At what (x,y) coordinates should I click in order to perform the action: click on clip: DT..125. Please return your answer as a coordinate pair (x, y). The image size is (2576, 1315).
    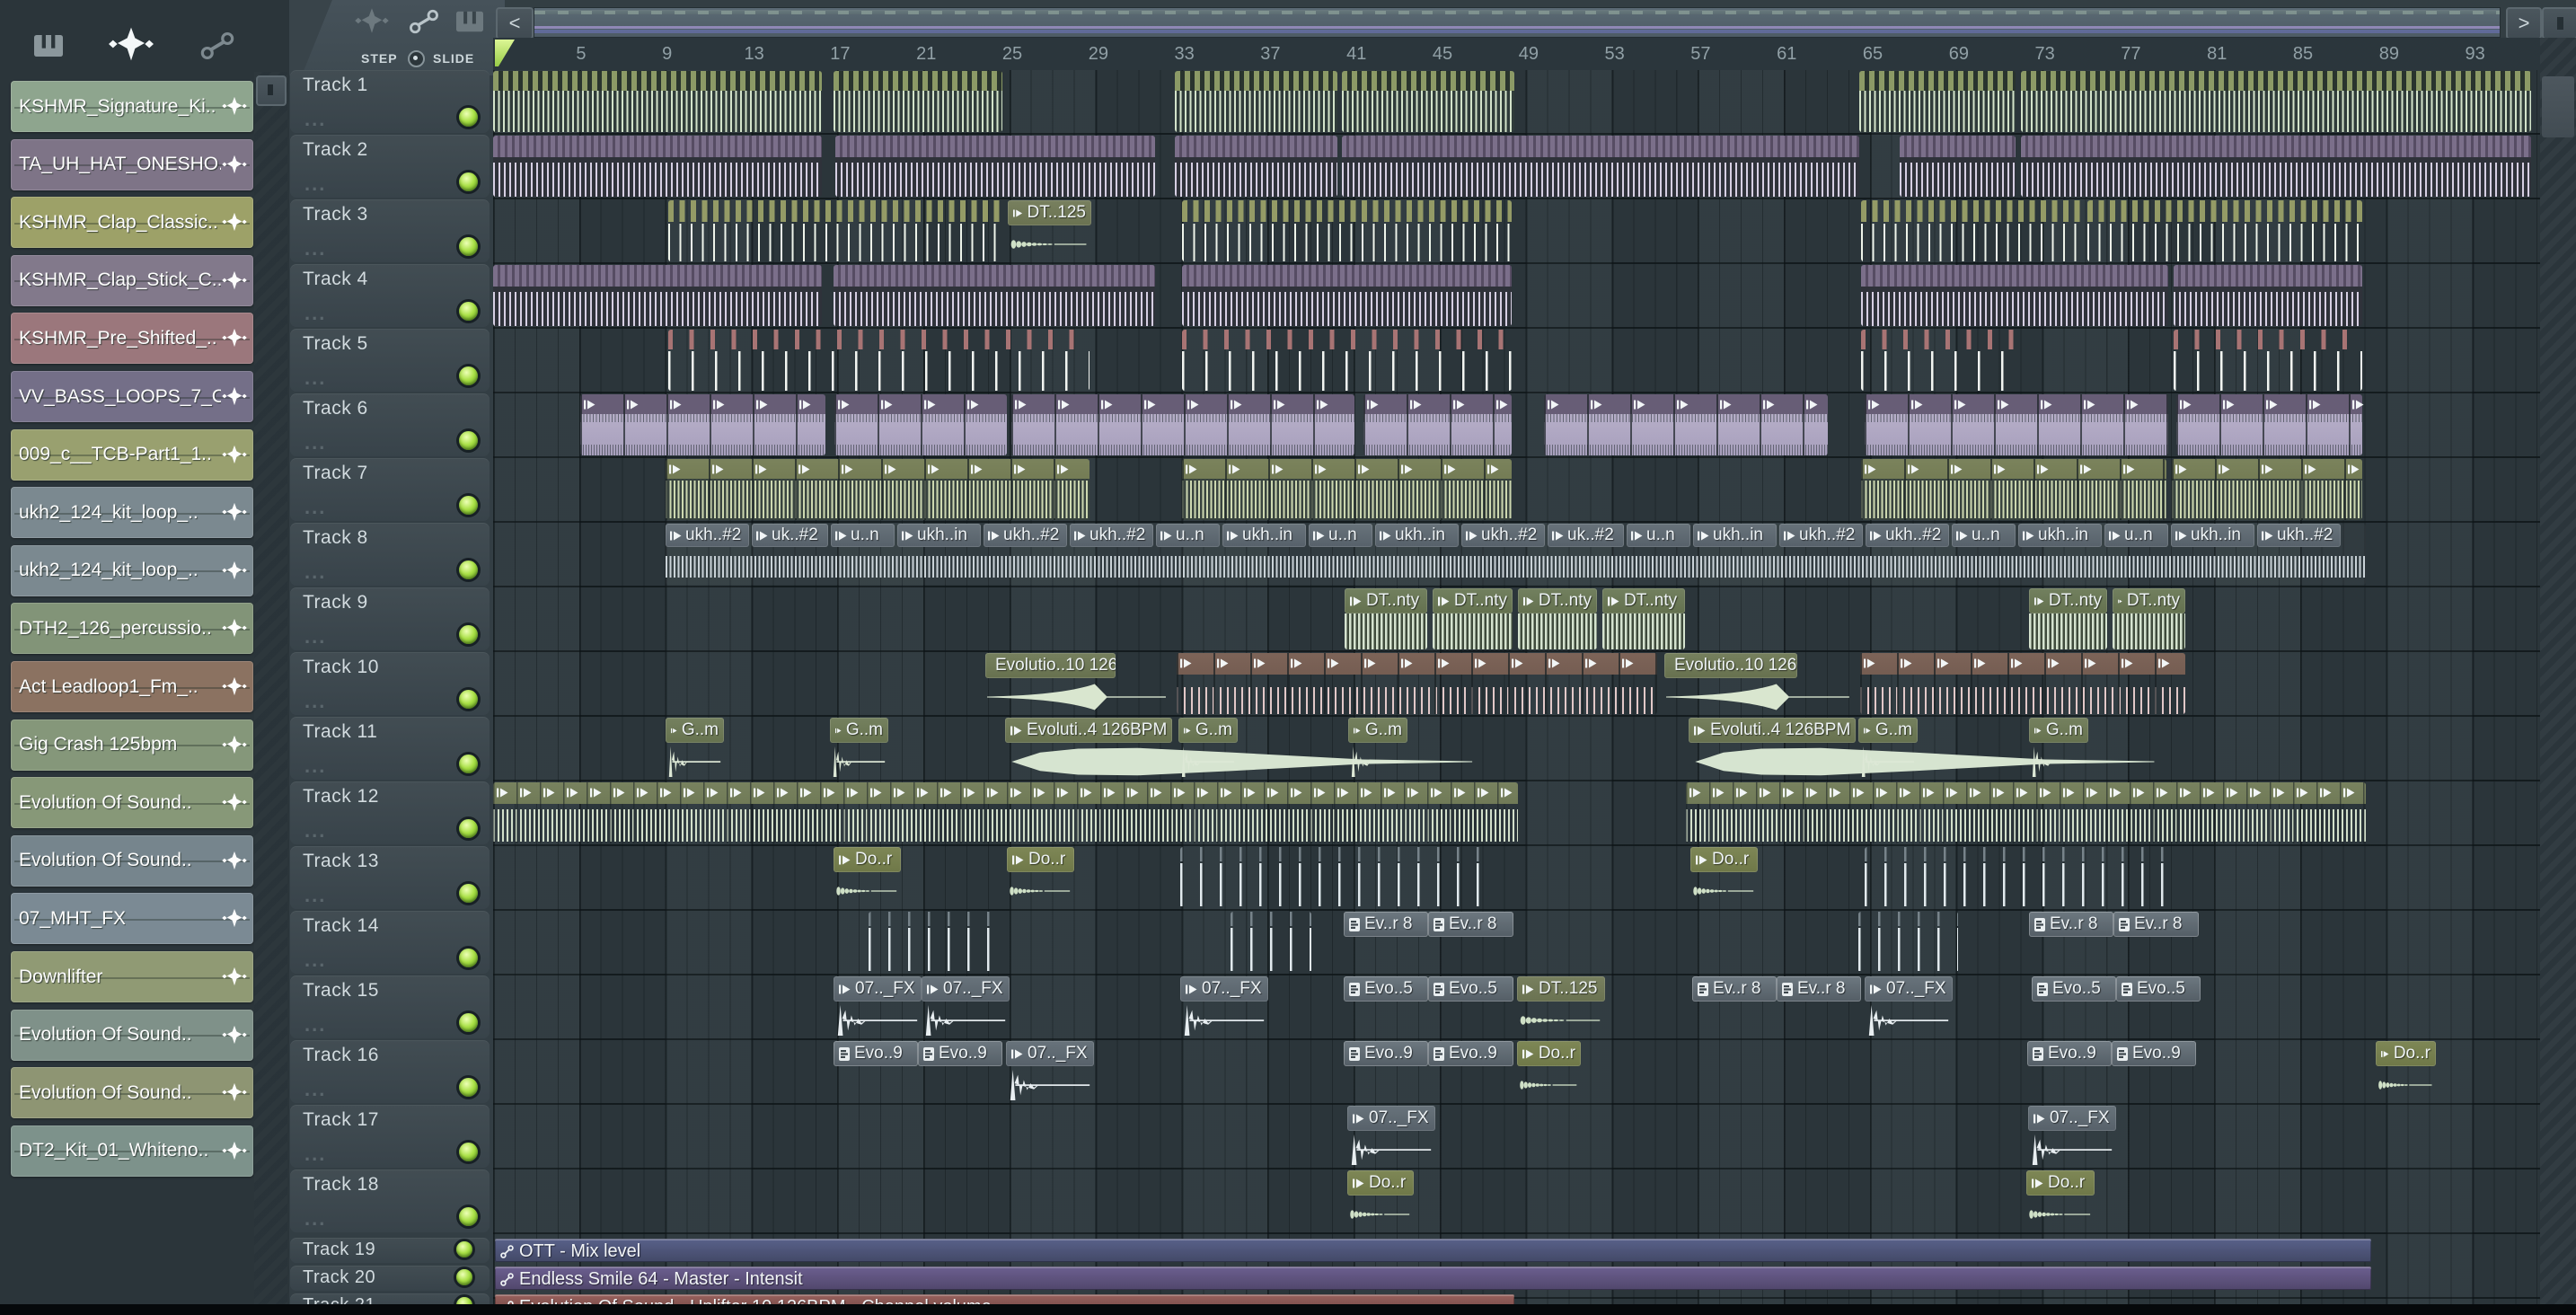
    Looking at the image, I should click on (1561, 1006).